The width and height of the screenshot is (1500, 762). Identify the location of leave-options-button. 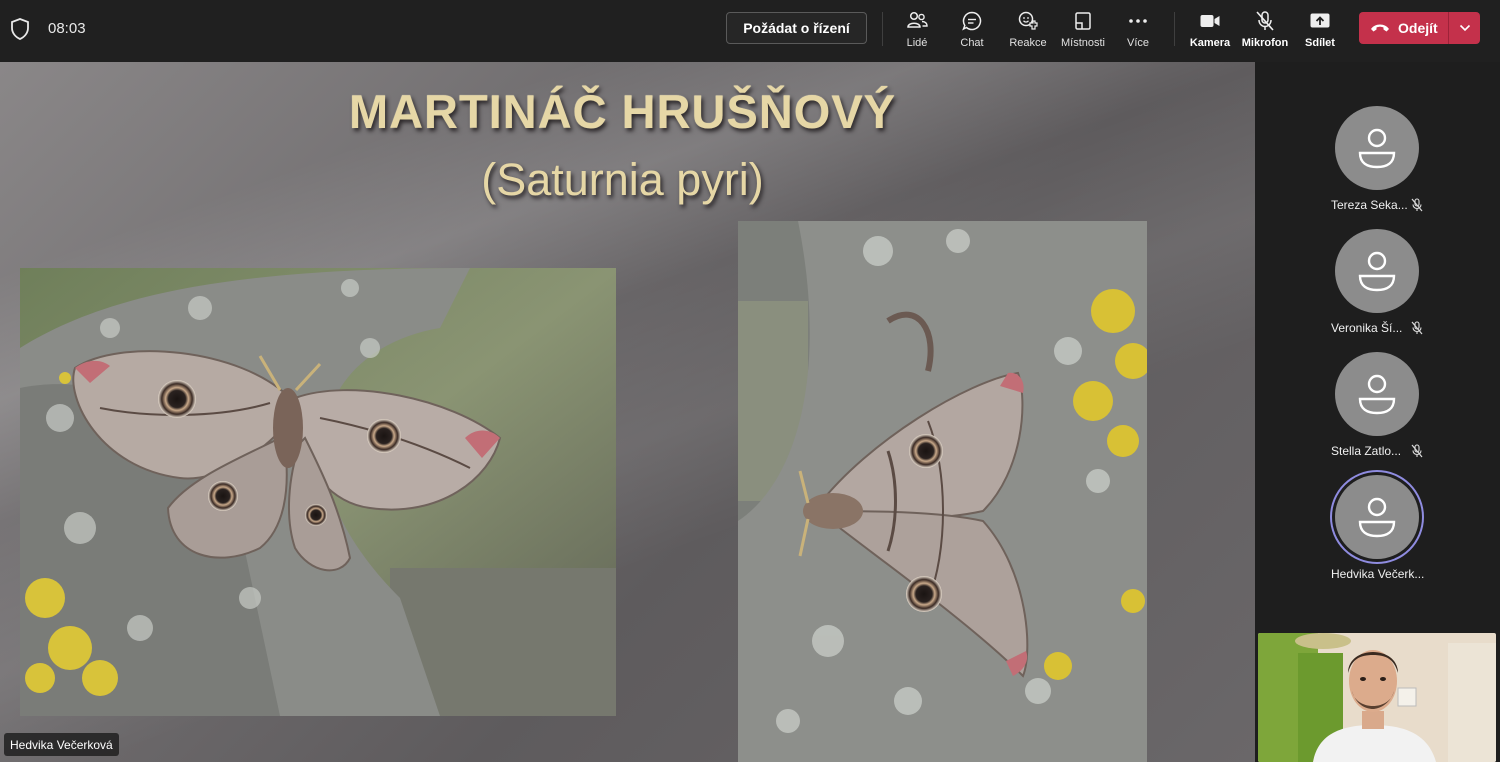
(1464, 28).